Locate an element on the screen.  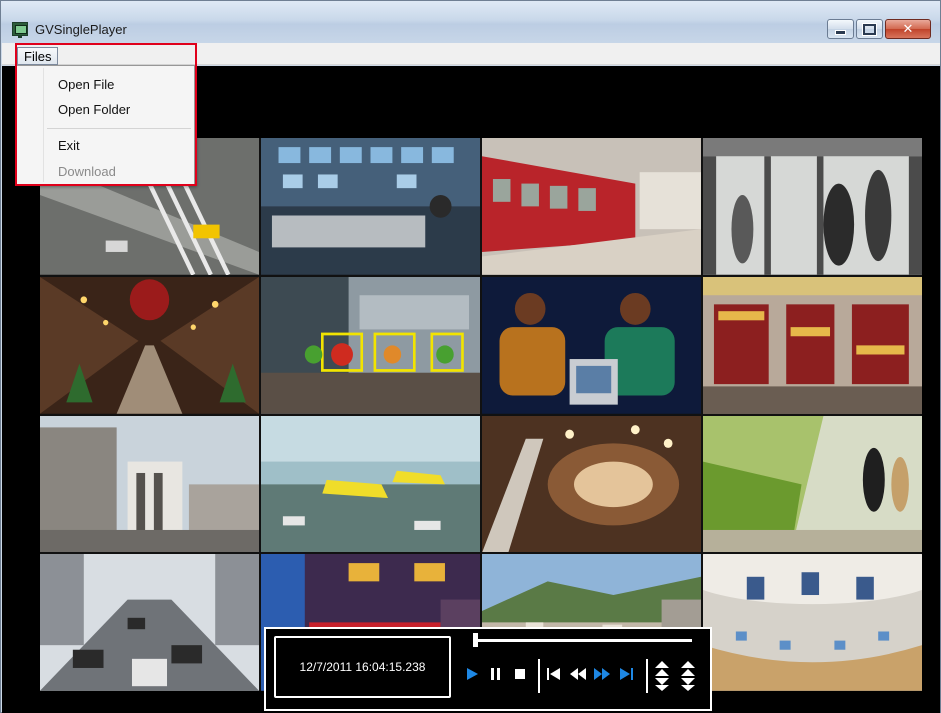
fast-forward-icon is located at coordinates (602, 674).